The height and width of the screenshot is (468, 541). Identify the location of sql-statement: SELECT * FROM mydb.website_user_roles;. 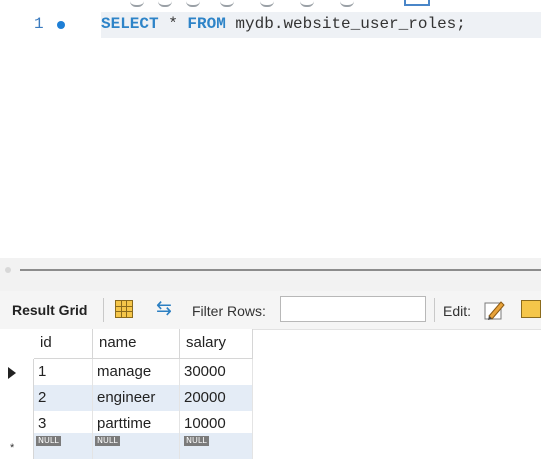
(283, 24).